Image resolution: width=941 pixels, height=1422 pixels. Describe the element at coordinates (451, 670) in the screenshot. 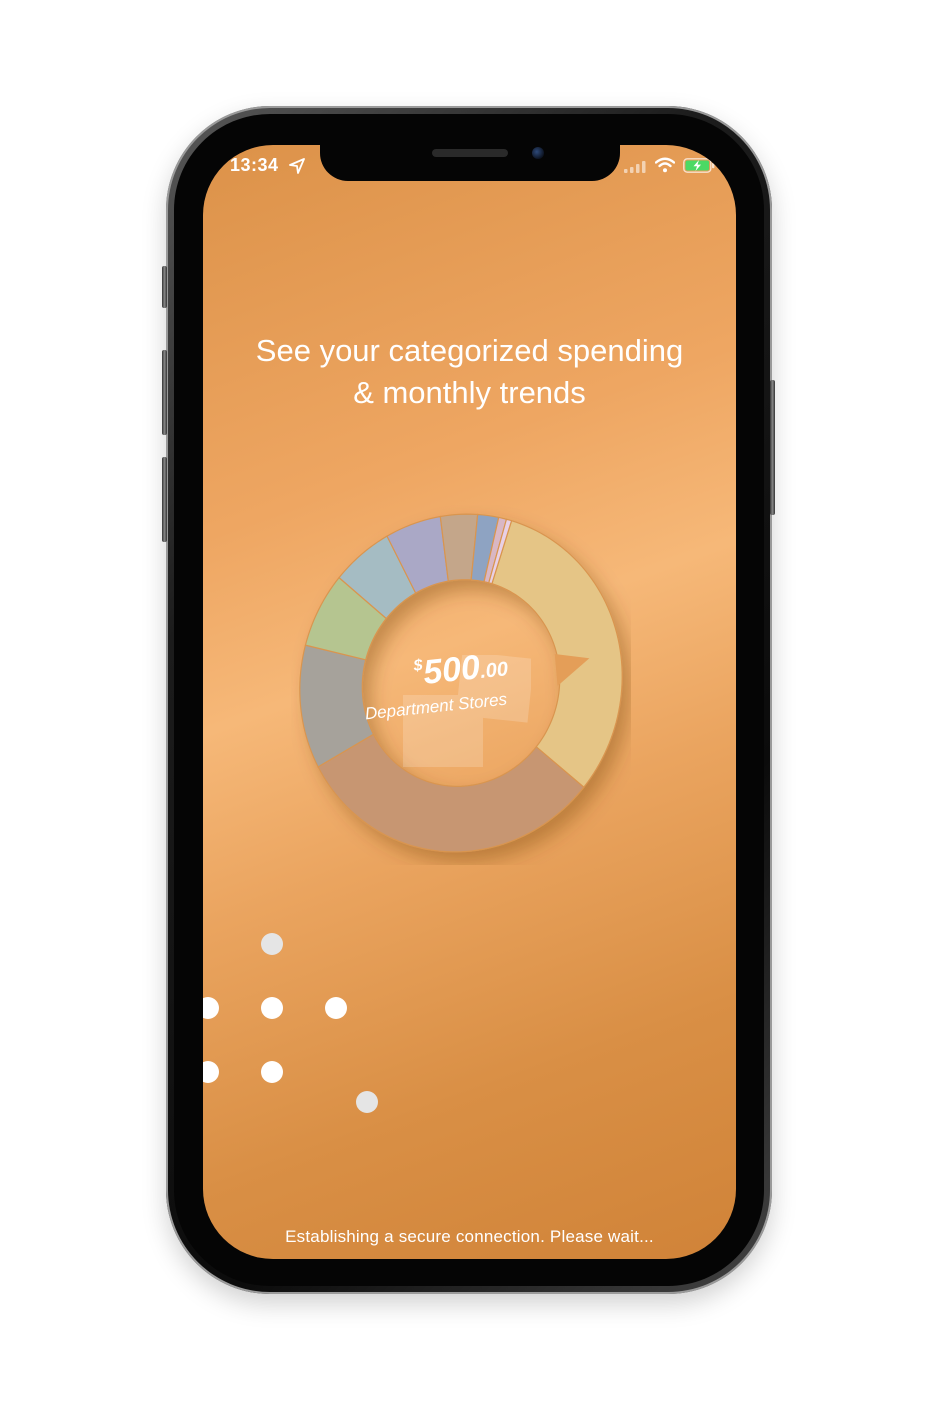

I see `amount-whole: 500` at that location.